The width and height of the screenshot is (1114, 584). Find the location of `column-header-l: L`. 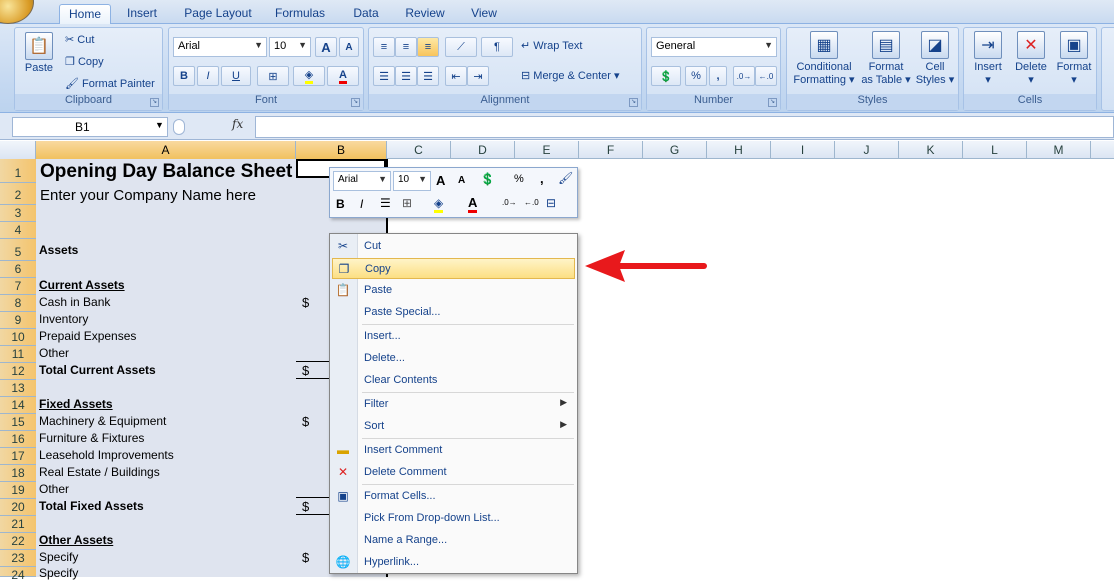

column-header-l: L is located at coordinates (995, 150).